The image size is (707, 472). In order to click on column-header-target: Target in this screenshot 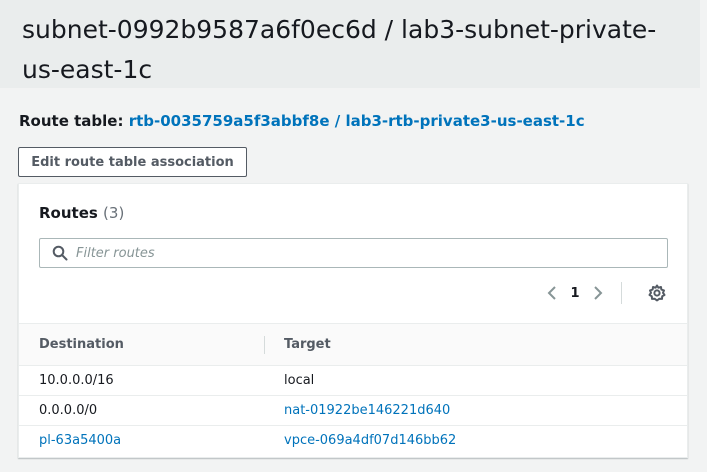, I will do `click(307, 344)`.